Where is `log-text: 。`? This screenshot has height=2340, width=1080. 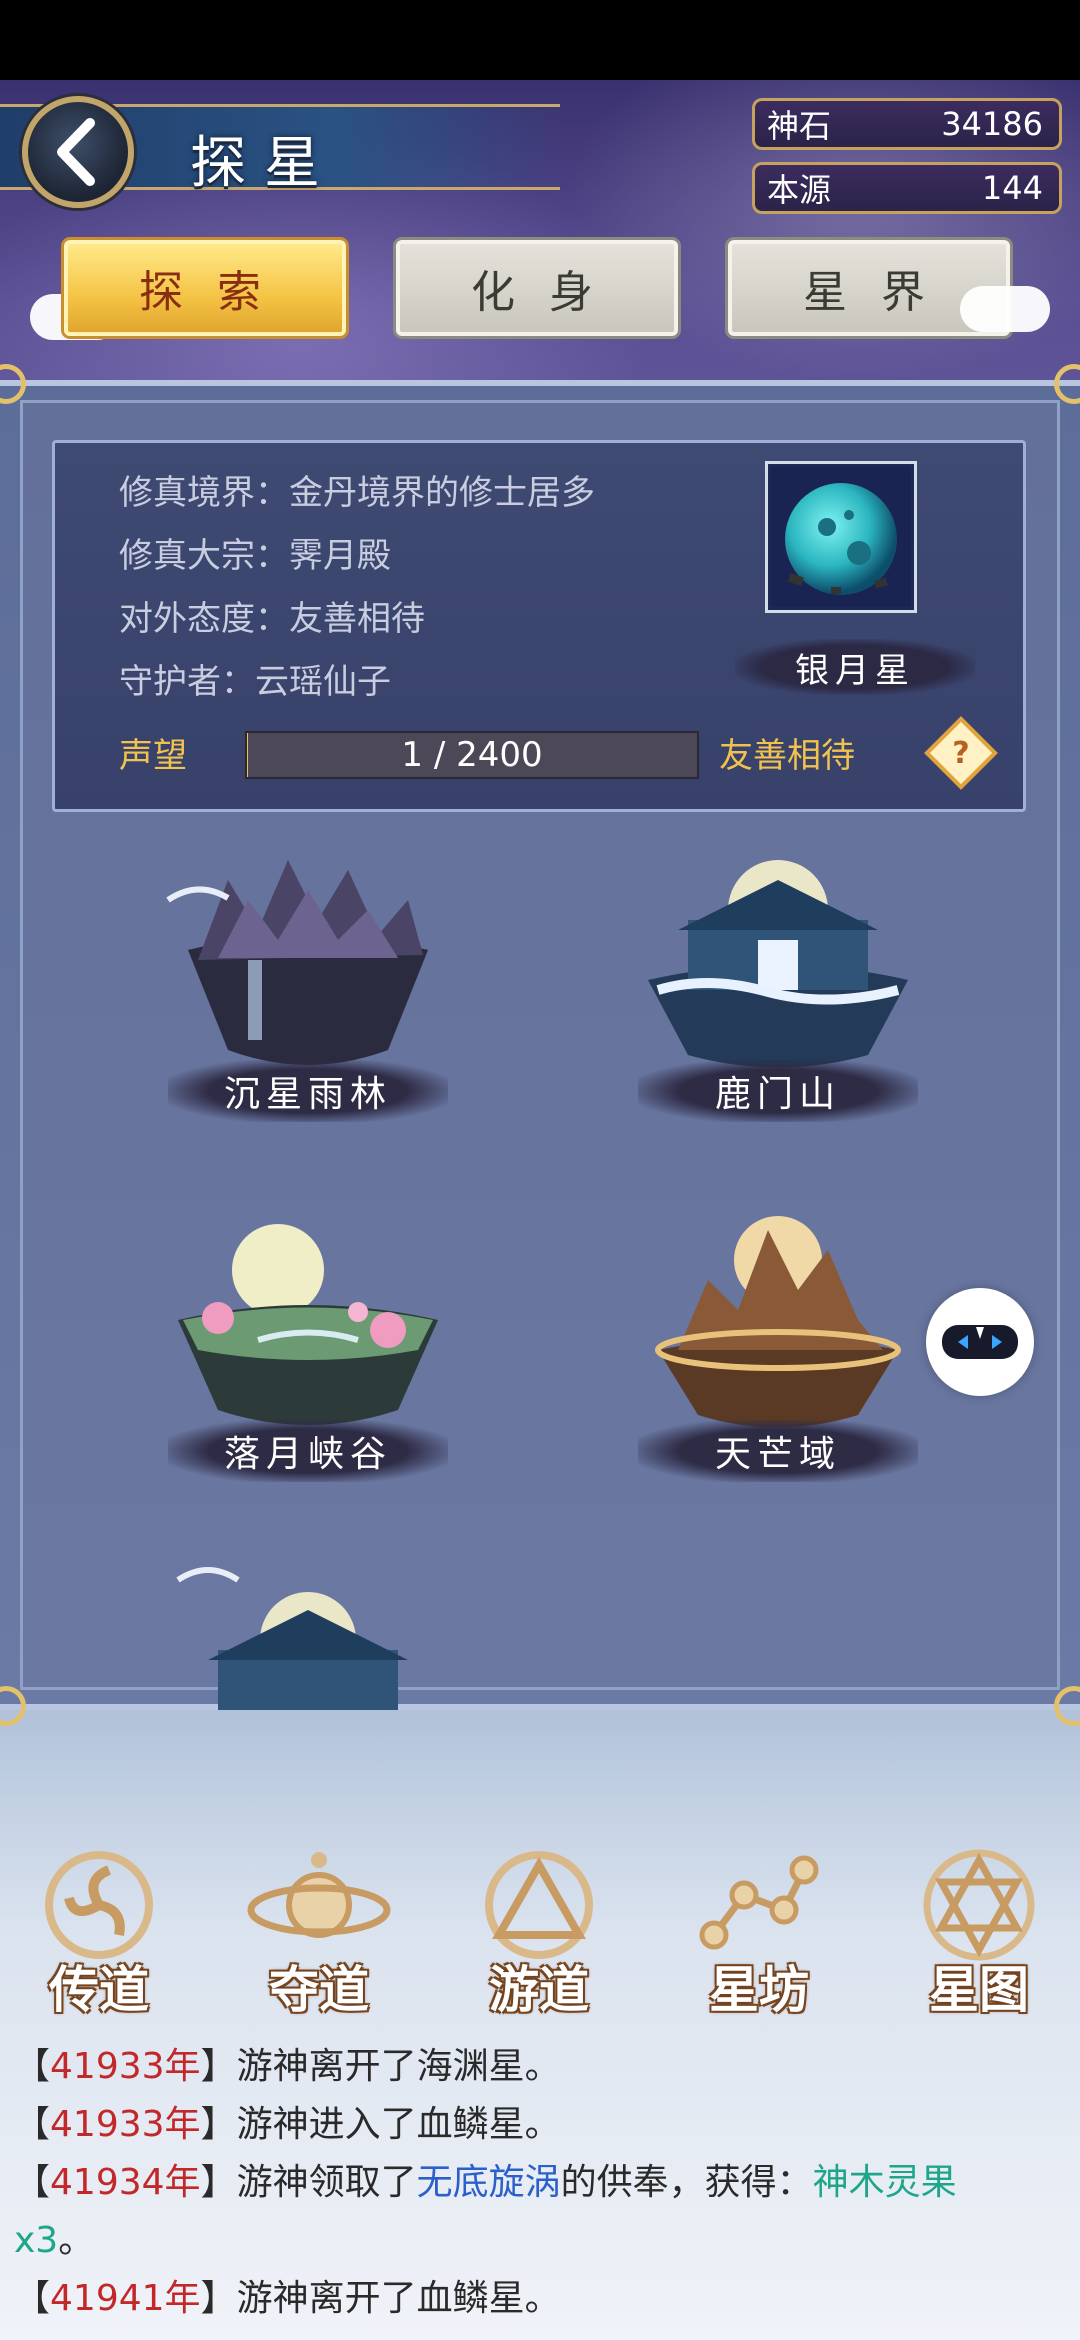 log-text: 。 is located at coordinates (76, 2240).